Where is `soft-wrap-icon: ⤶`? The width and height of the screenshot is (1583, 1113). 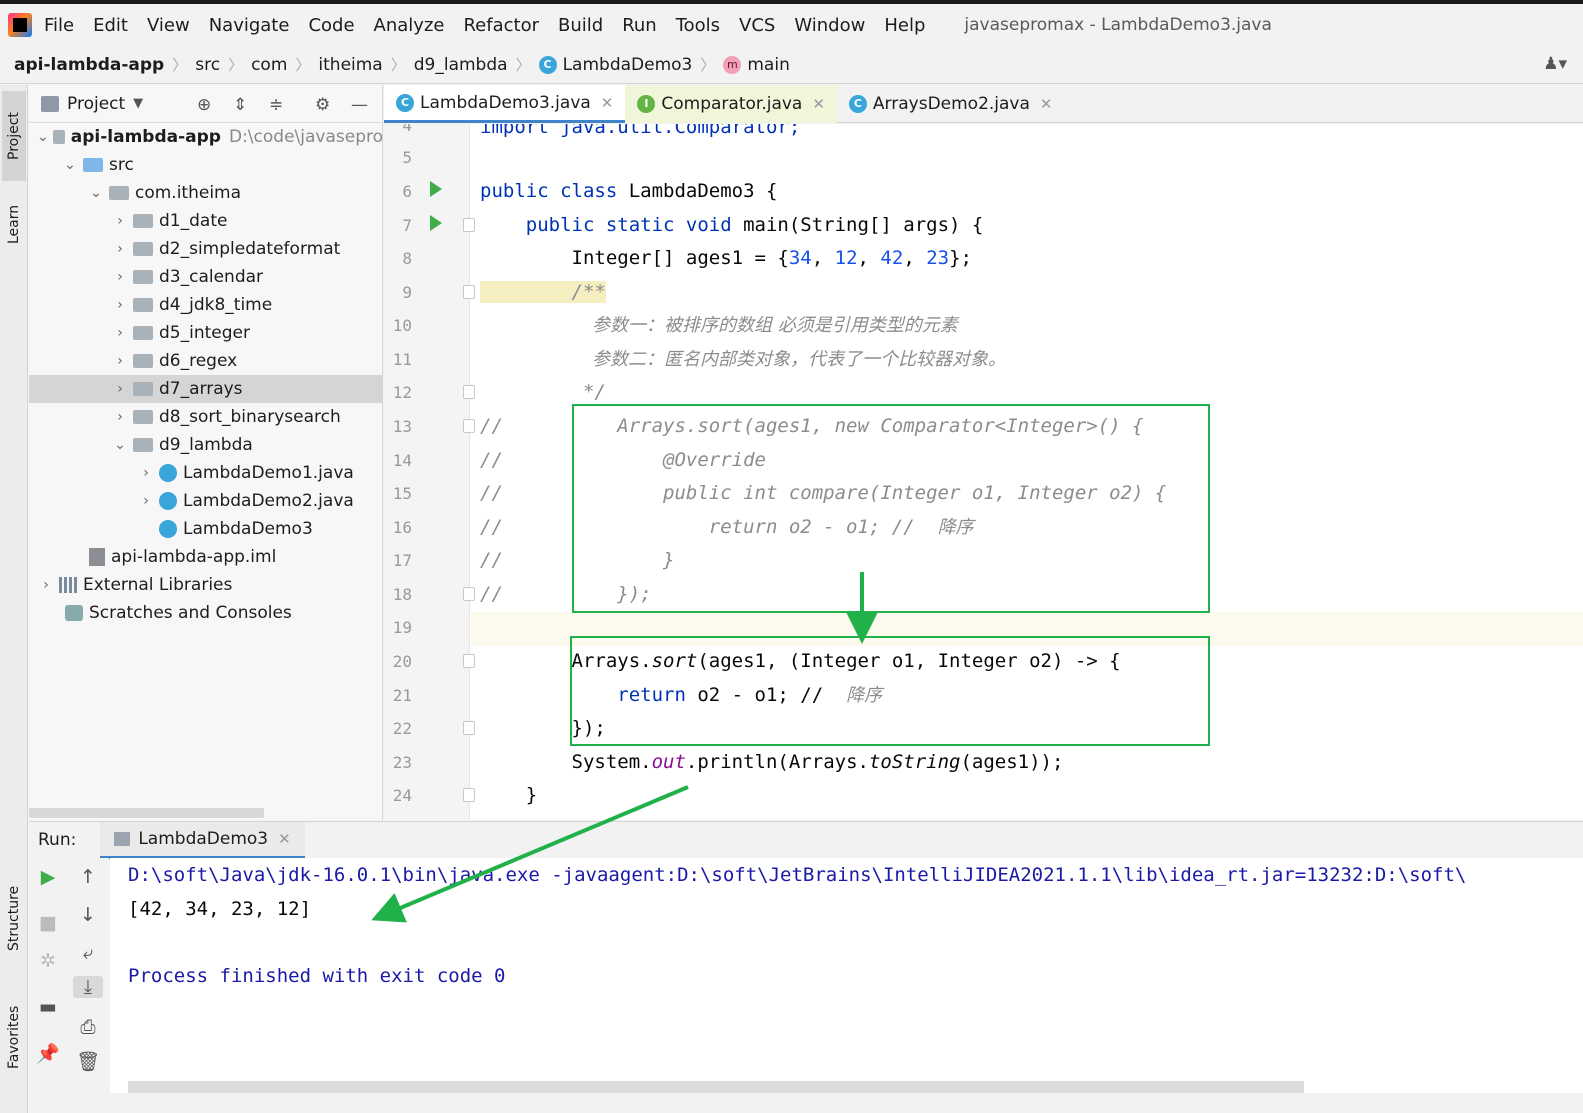
soft-wrap-icon: ⤶ is located at coordinates (88, 953).